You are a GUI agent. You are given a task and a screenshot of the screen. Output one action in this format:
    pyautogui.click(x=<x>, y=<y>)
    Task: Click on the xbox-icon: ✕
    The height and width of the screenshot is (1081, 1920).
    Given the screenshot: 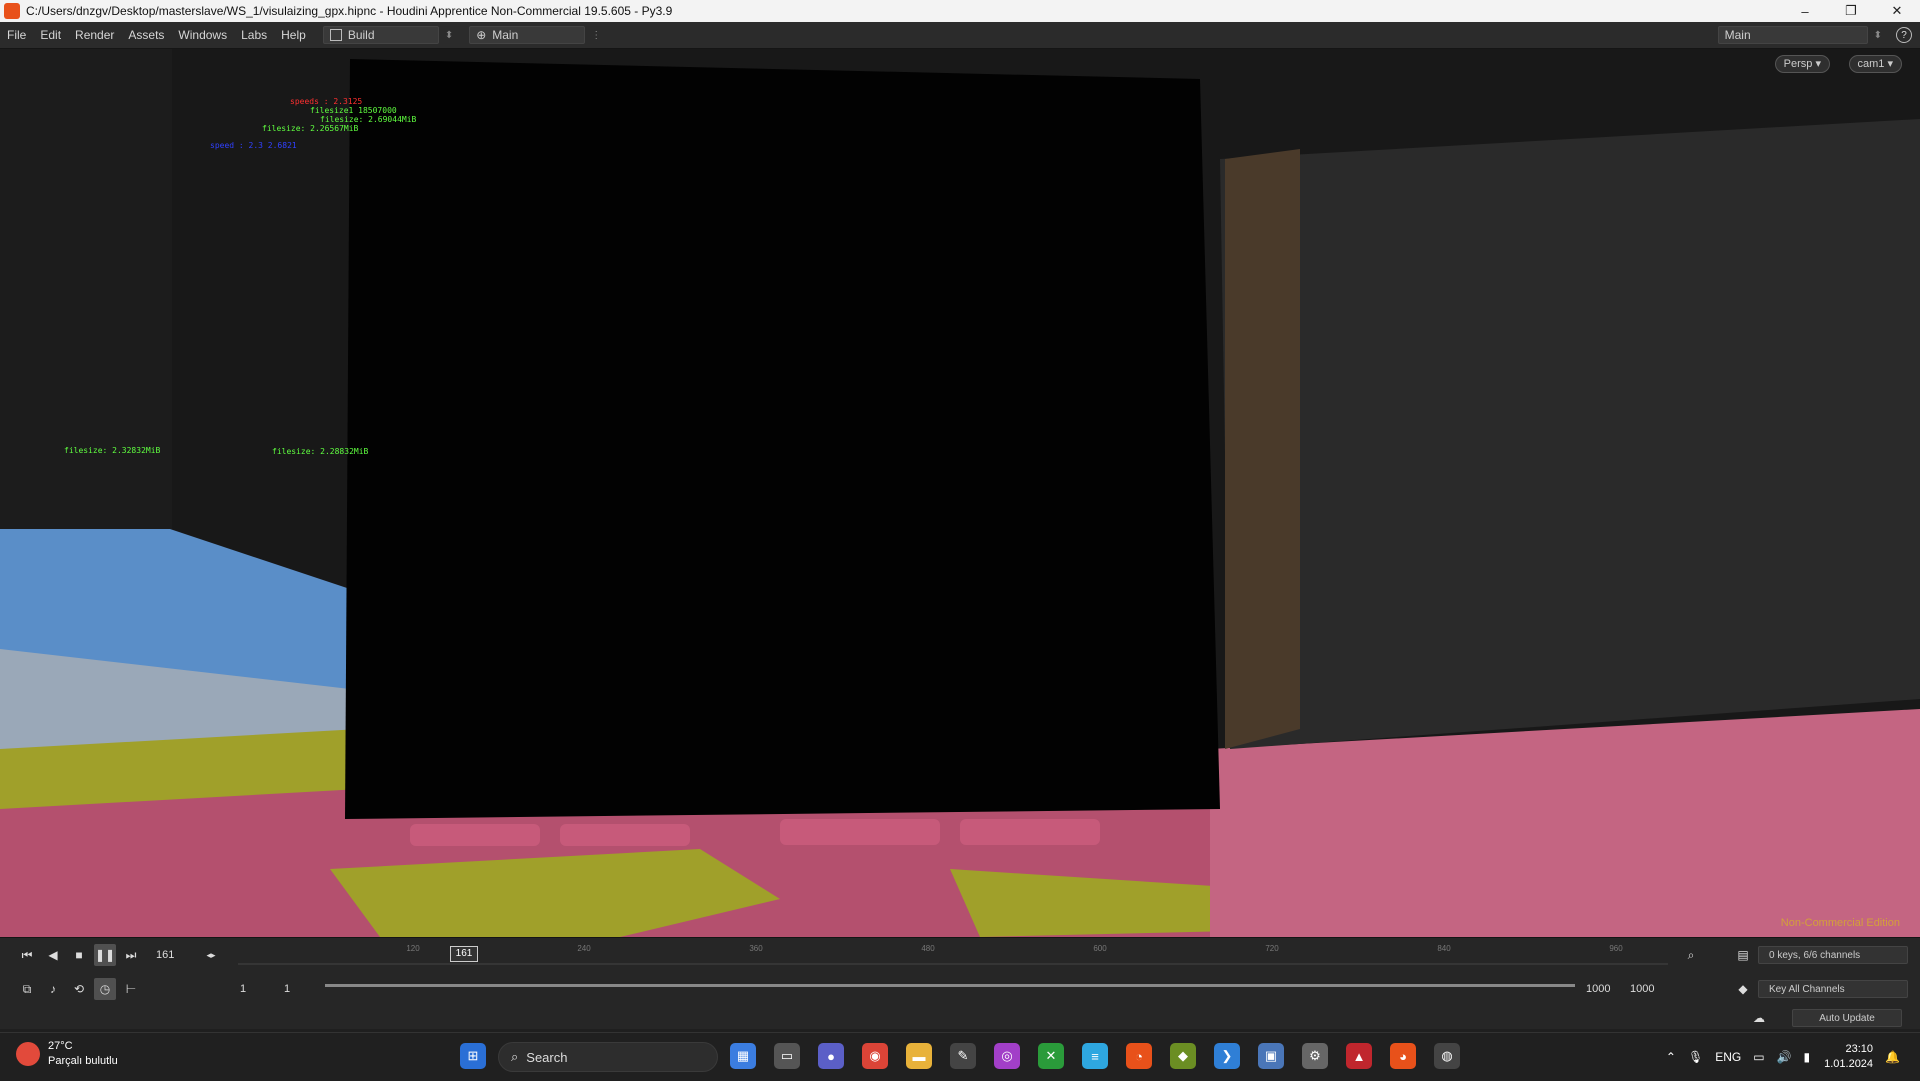 What is the action you would take?
    pyautogui.click(x=1051, y=1056)
    